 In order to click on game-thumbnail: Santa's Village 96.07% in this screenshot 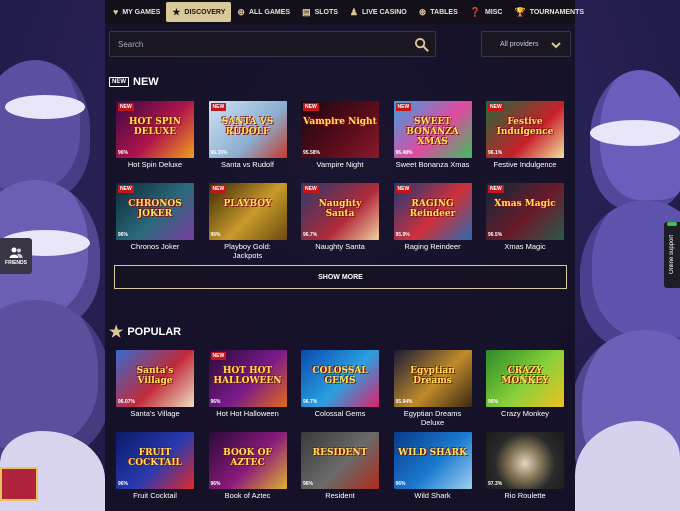, I will do `click(155, 378)`.